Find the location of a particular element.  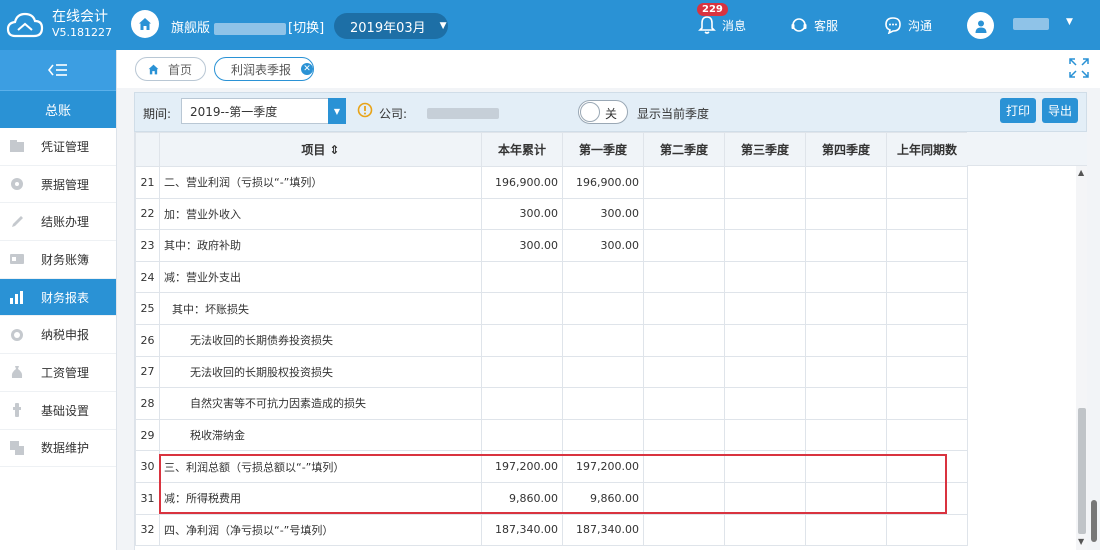

tab-profit-quarterly: 利润表季报 ✕ is located at coordinates (264, 69).